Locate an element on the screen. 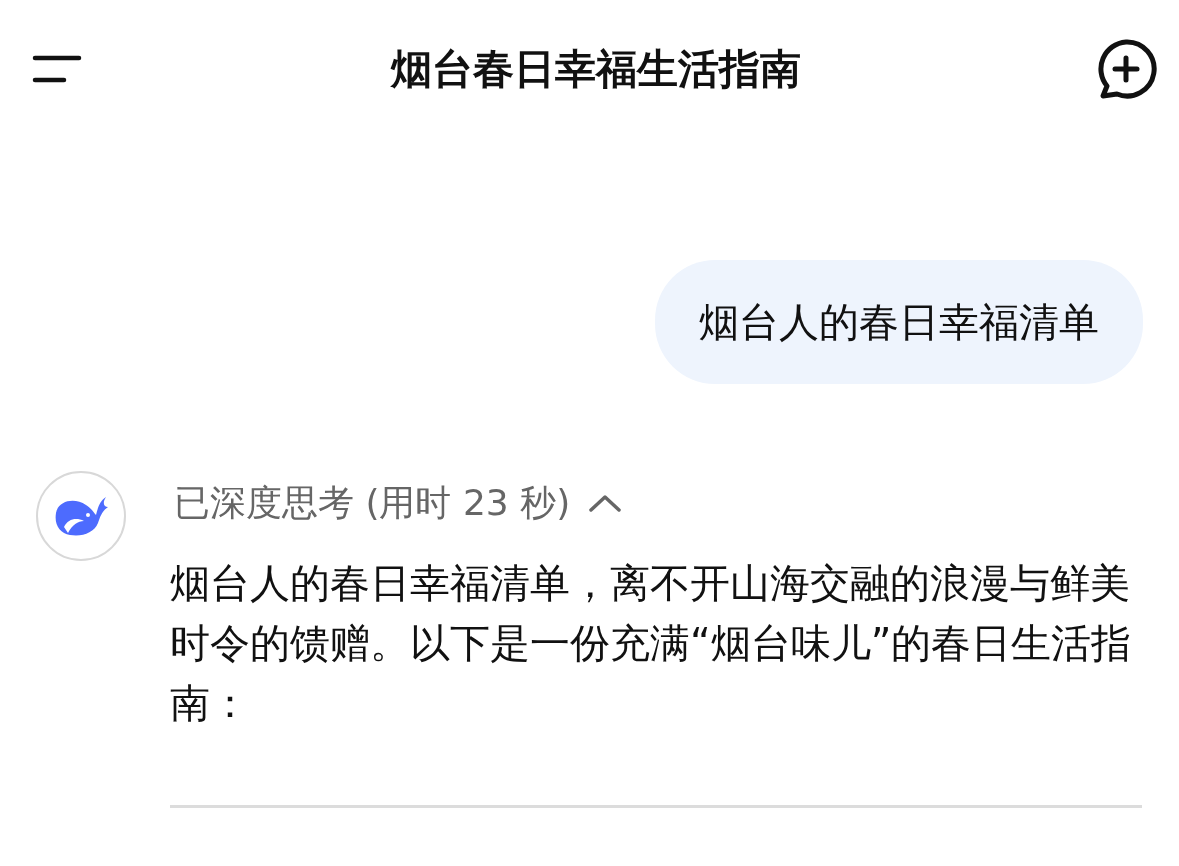 Image resolution: width=1179 pixels, height=866 pixels. chat-title: 烟台春日幸福生活指南 is located at coordinates (595, 69).